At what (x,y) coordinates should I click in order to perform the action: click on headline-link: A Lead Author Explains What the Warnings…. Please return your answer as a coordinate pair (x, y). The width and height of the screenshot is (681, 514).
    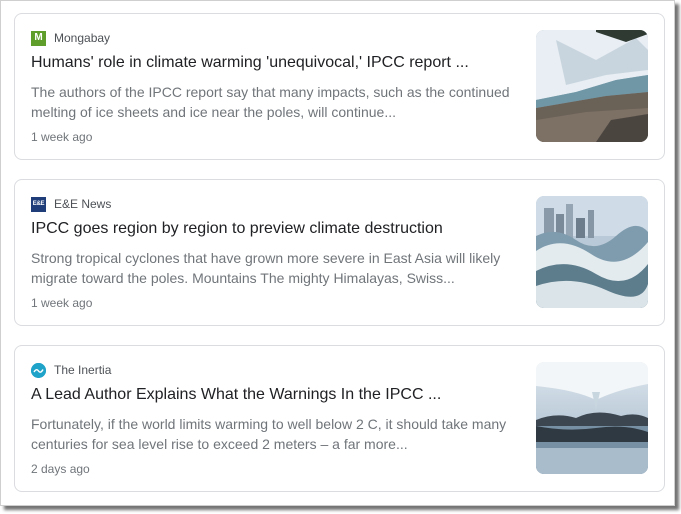
    Looking at the image, I should click on (271, 395).